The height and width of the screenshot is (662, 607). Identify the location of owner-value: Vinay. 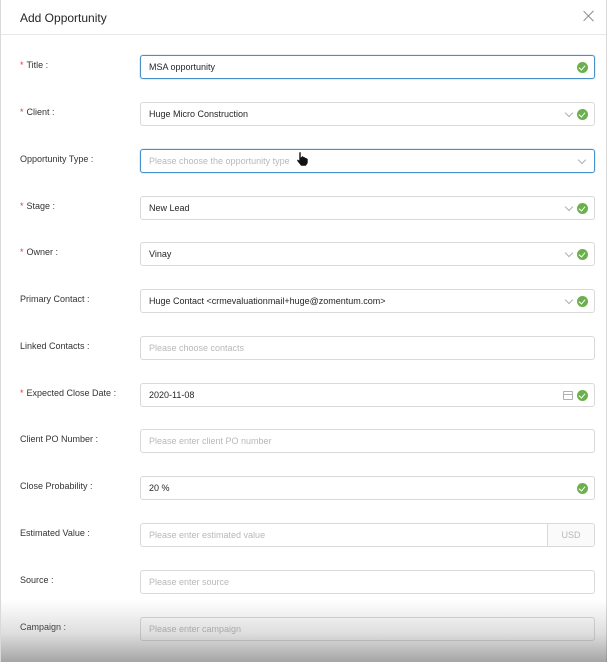
(160, 254).